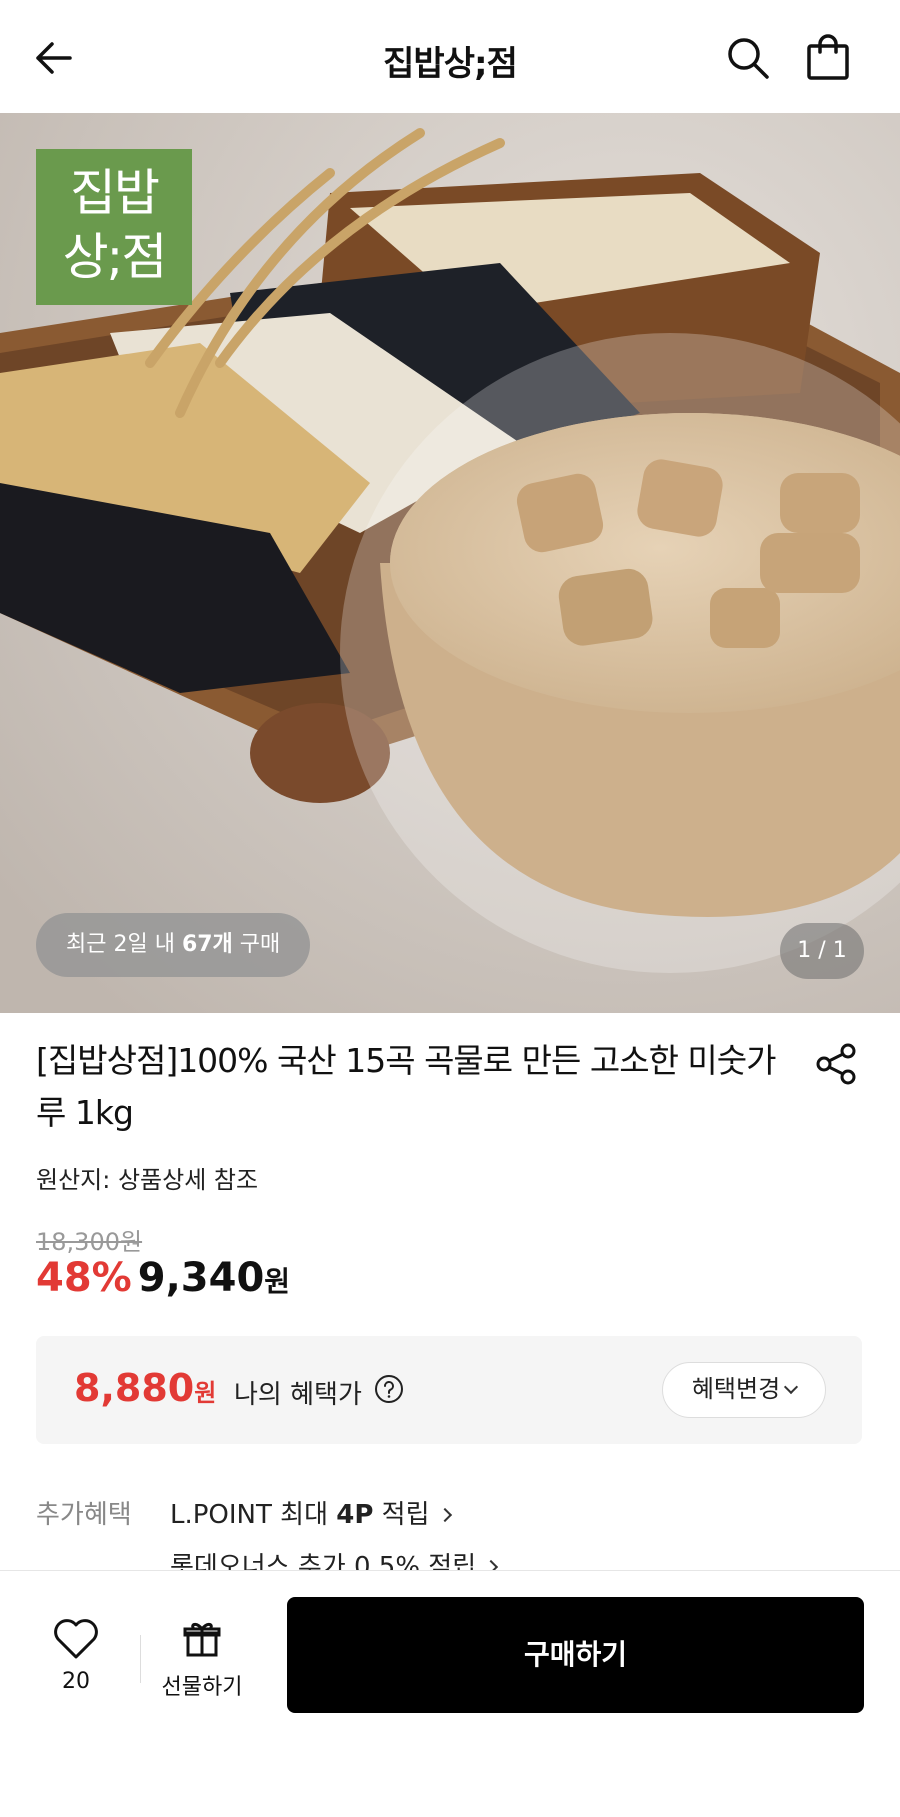  I want to click on price-row: 48% 9,340원, so click(163, 1283).